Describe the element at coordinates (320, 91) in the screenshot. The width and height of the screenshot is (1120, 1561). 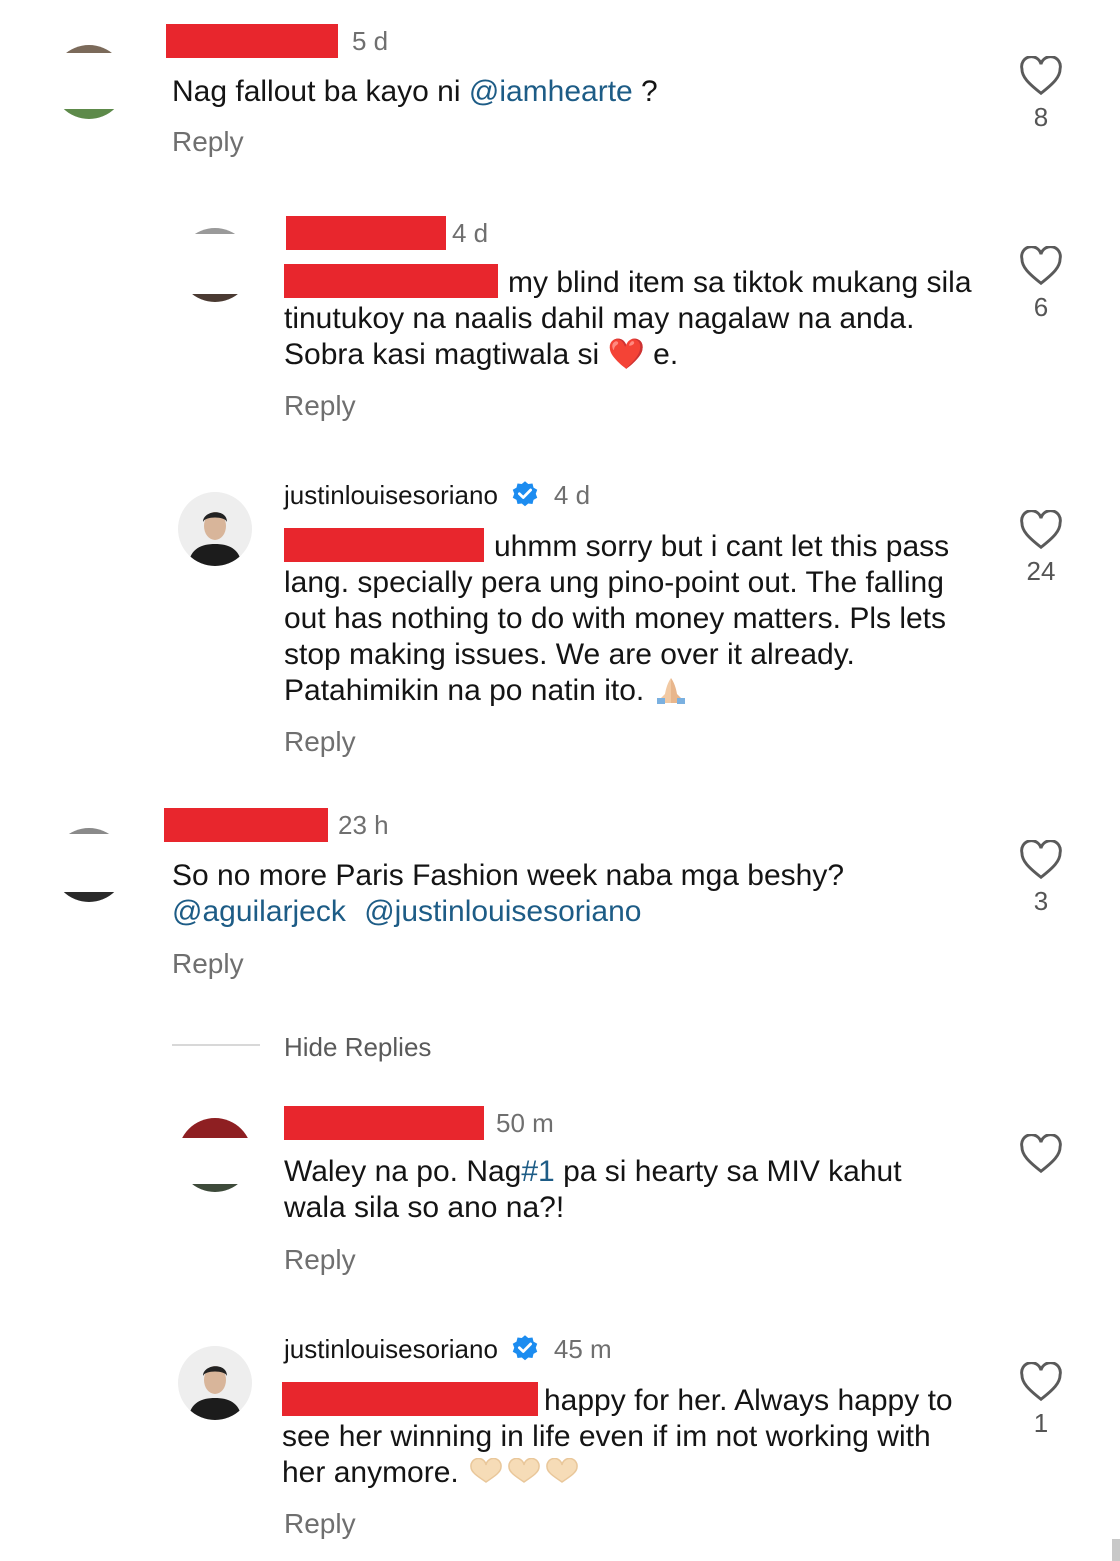
I see `comment-text-part: Nag fallout ba kayo ni` at that location.